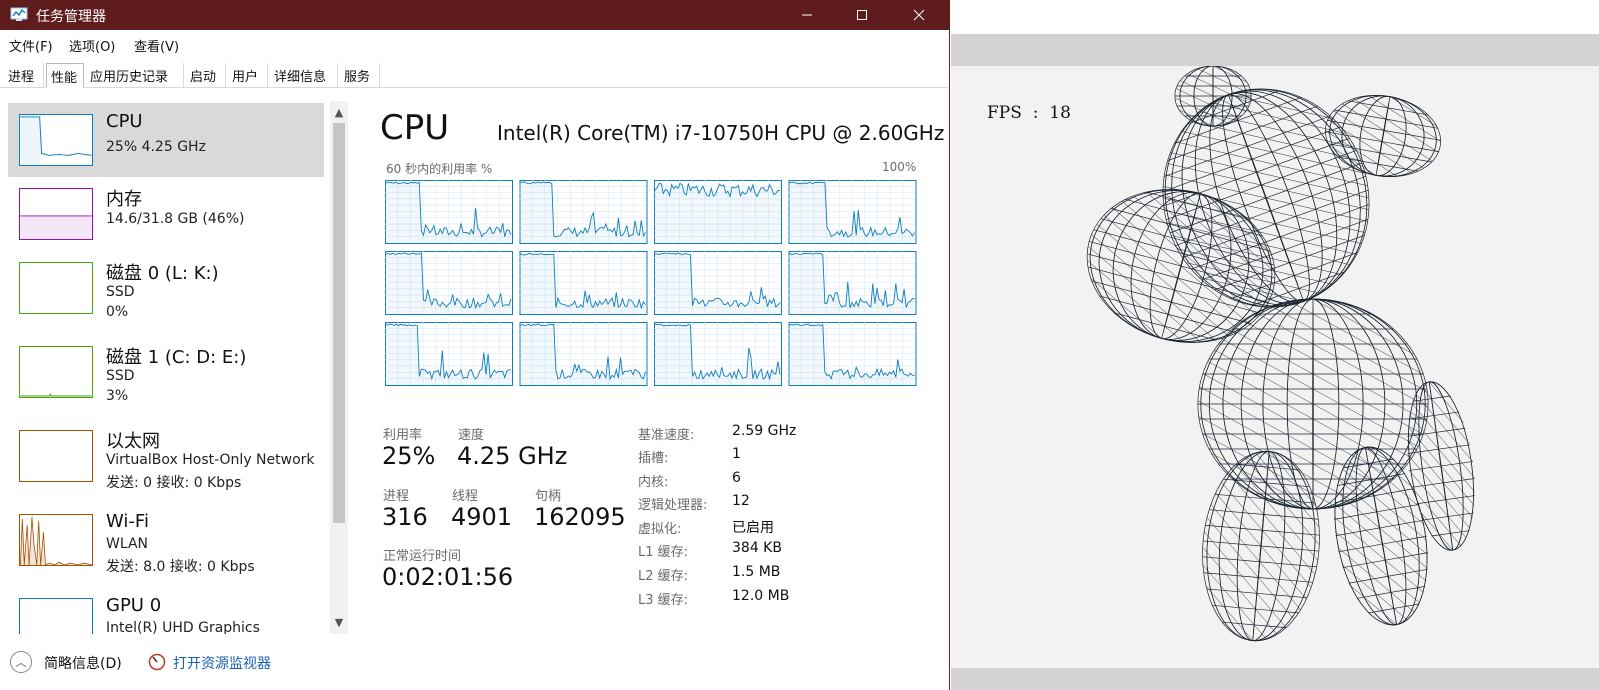 The image size is (1599, 690). What do you see at coordinates (1060, 113) in the screenshot?
I see `fps-value: 18` at bounding box center [1060, 113].